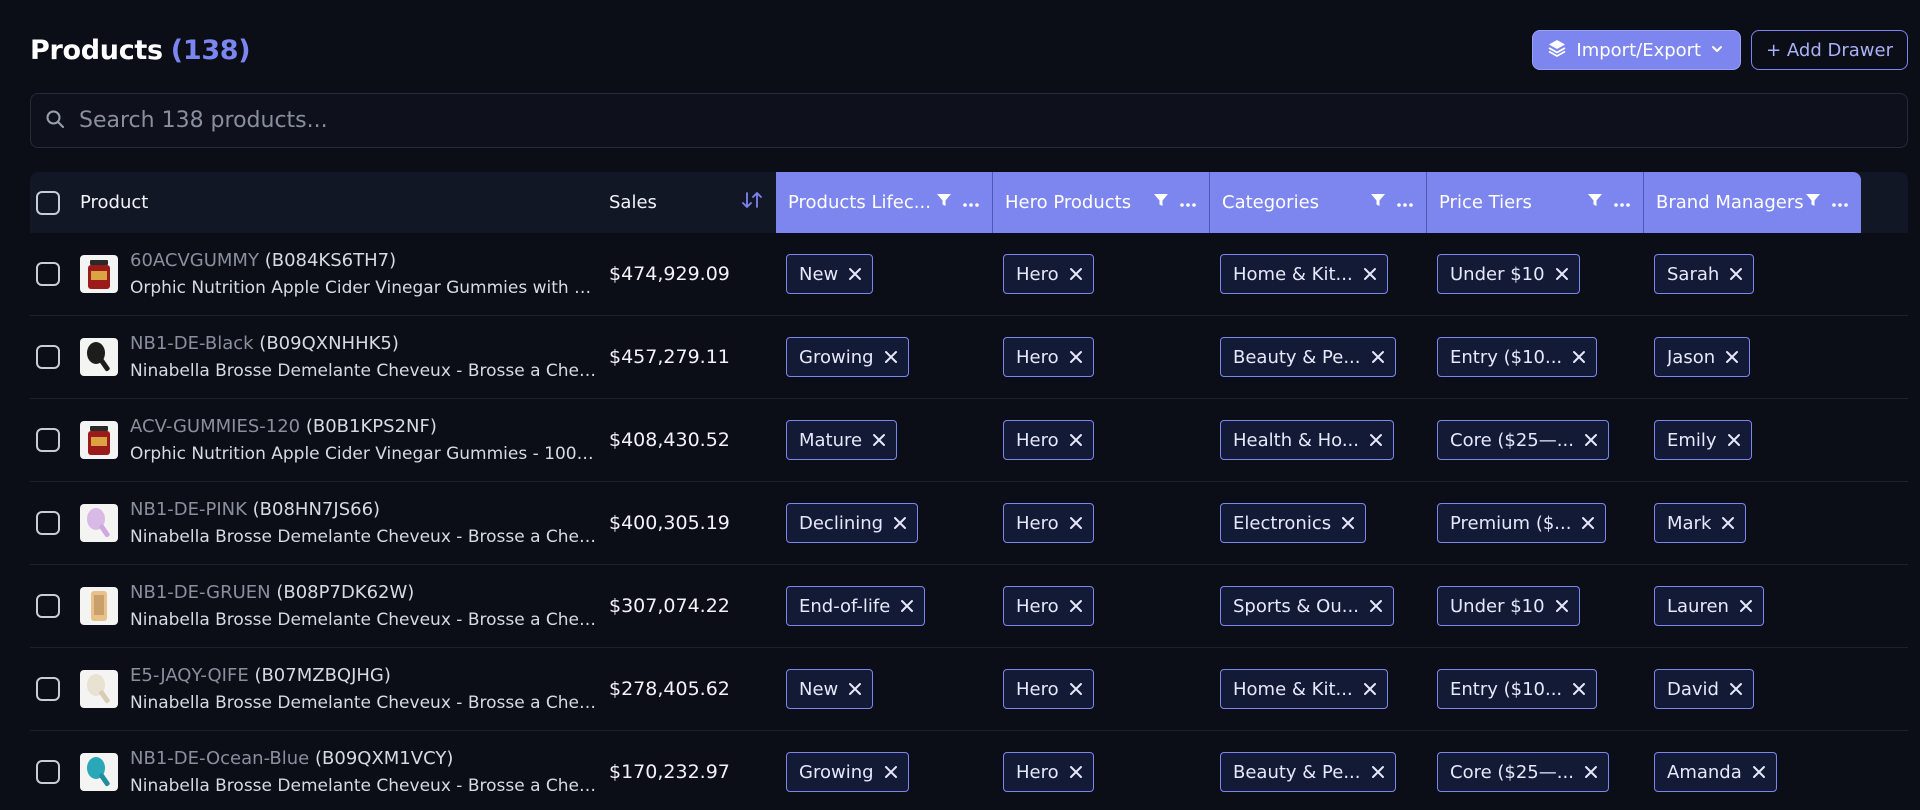 The width and height of the screenshot is (1920, 810). What do you see at coordinates (1702, 357) in the screenshot?
I see `brand-manager-tag: Jason` at bounding box center [1702, 357].